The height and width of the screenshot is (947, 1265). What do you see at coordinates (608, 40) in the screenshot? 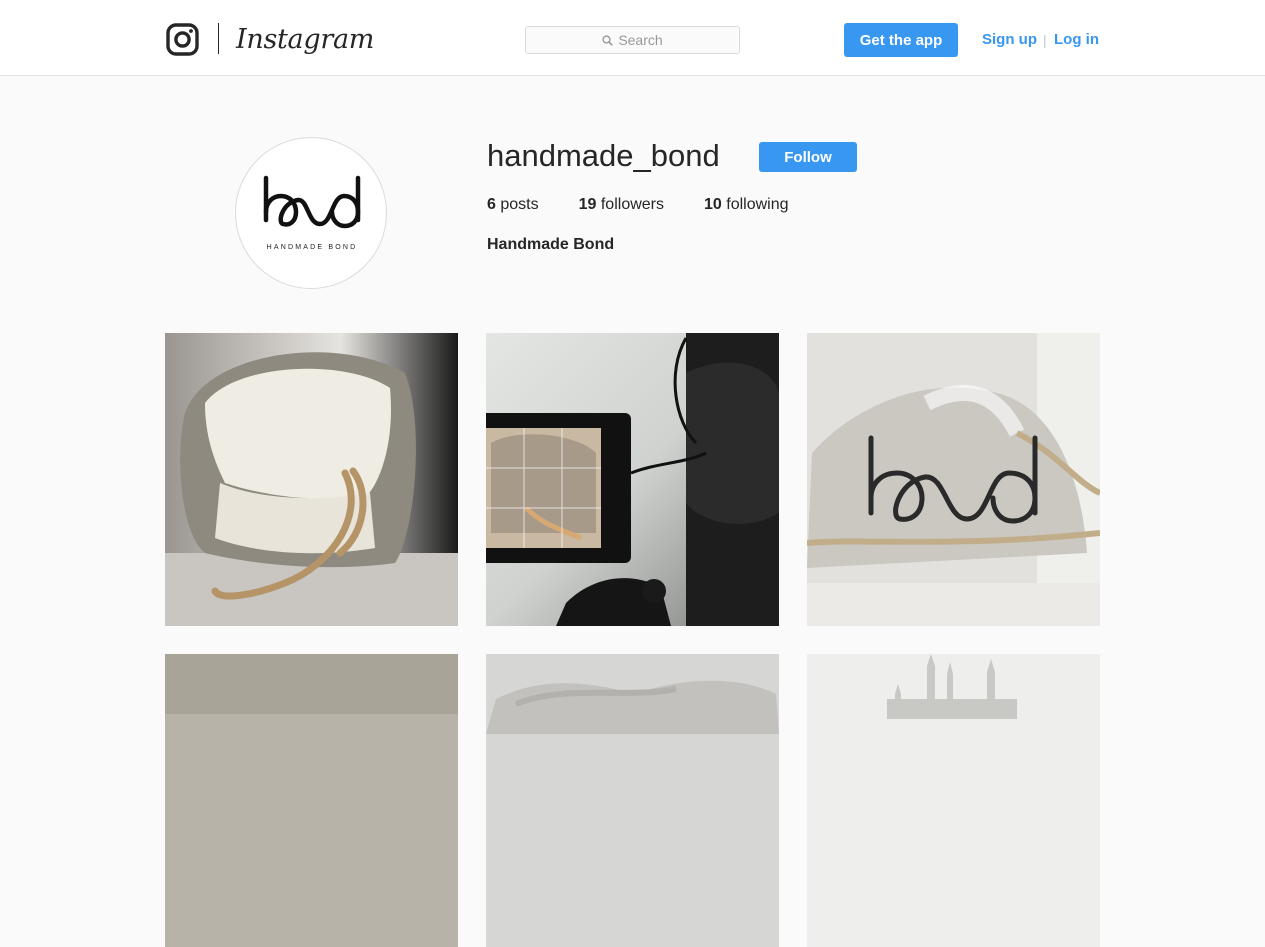
I see `search-icon` at bounding box center [608, 40].